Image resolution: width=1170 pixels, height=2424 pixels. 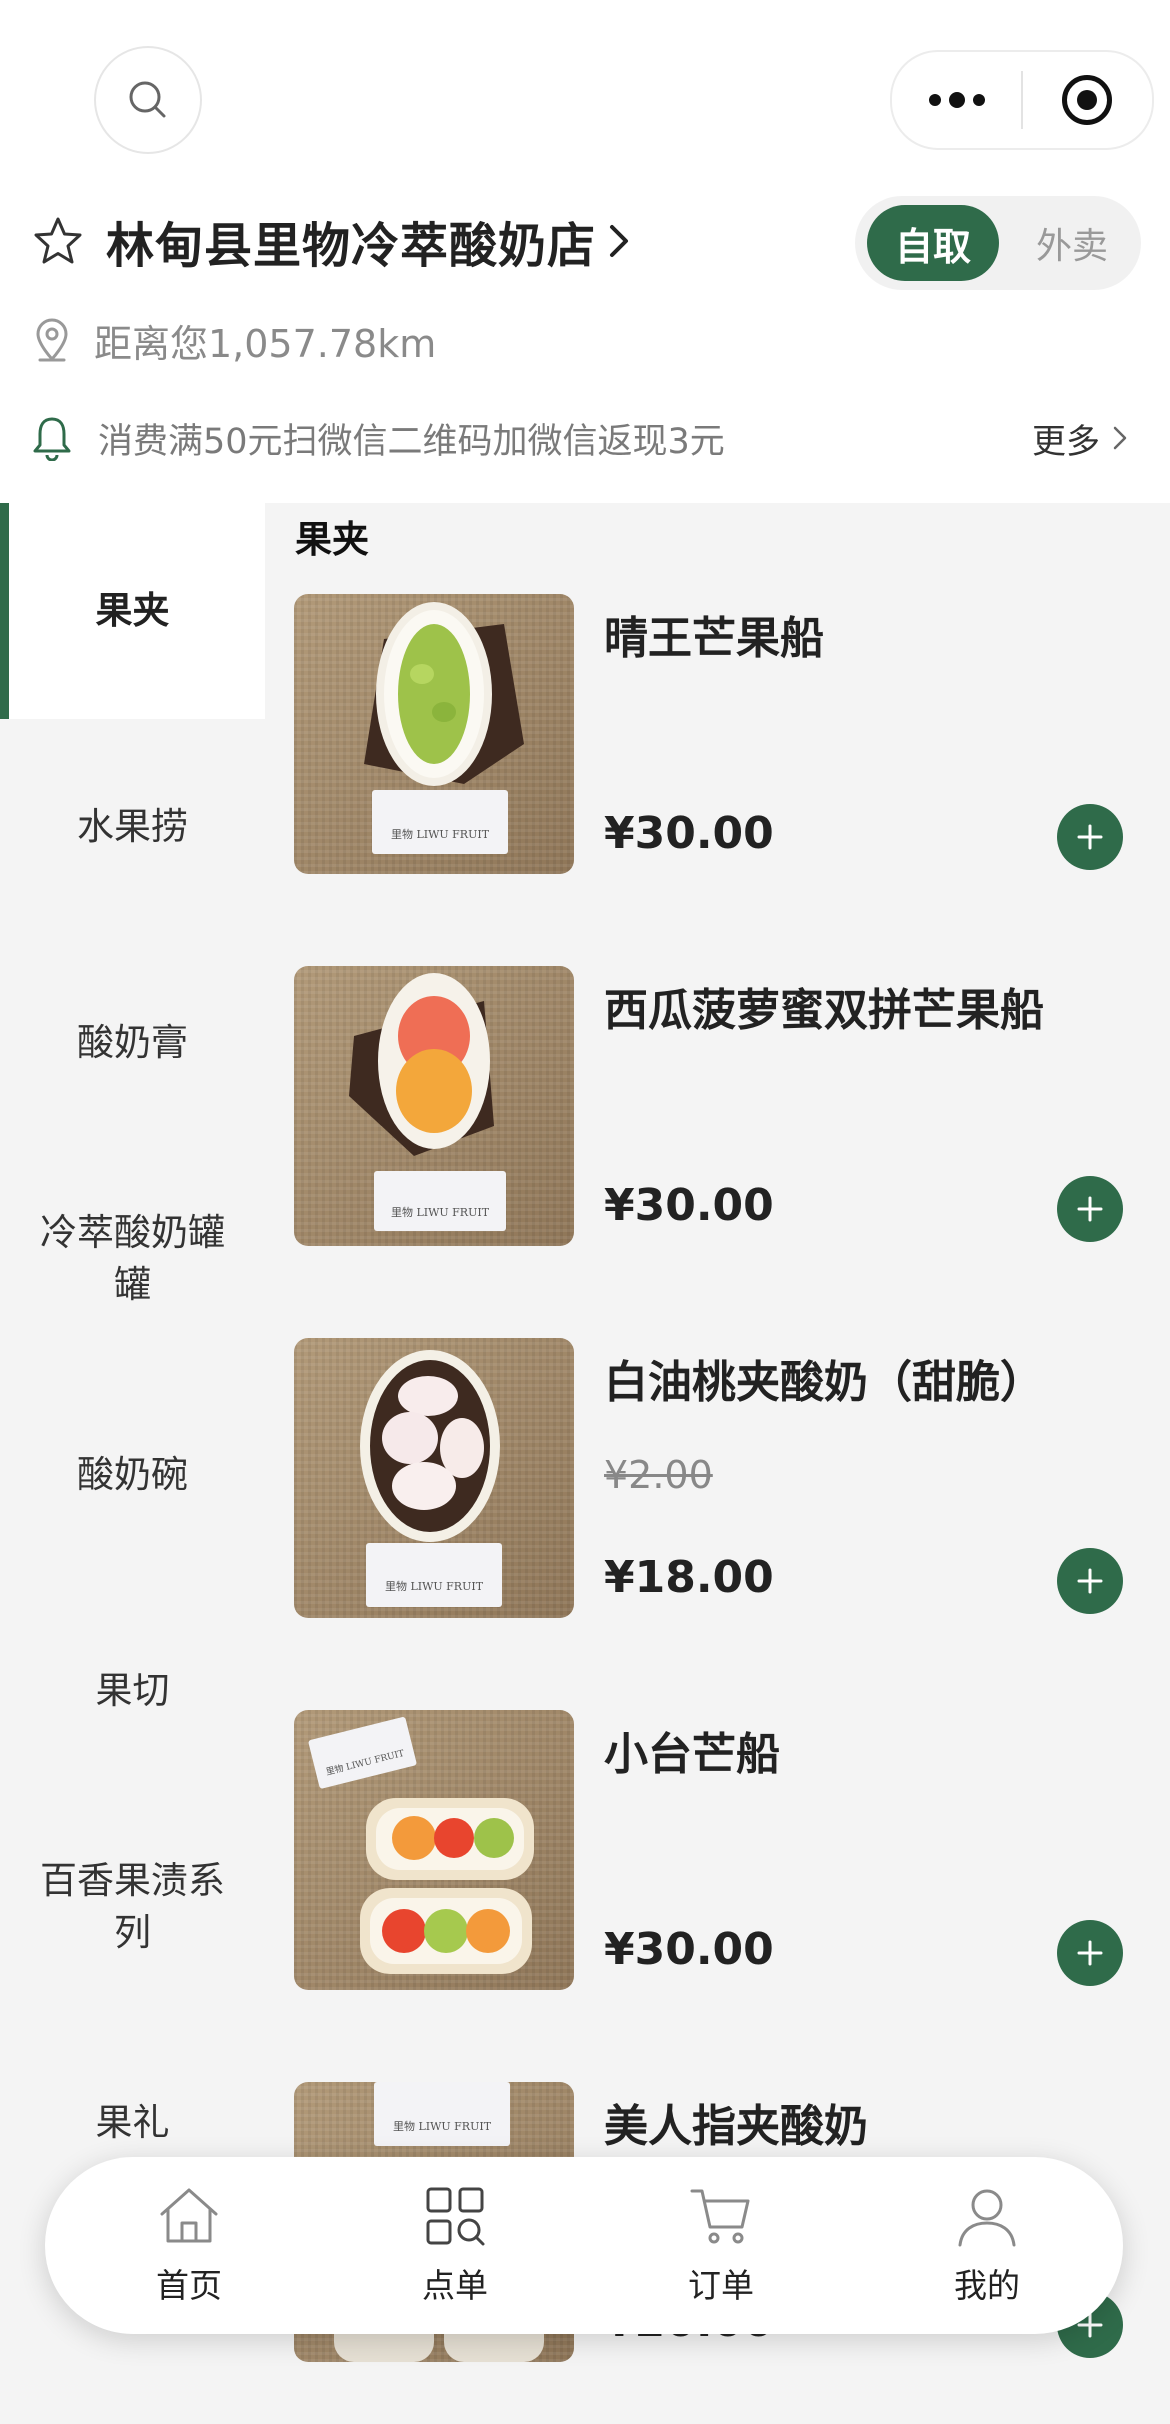 What do you see at coordinates (692, 1754) in the screenshot?
I see `product-name: 小台芒船` at bounding box center [692, 1754].